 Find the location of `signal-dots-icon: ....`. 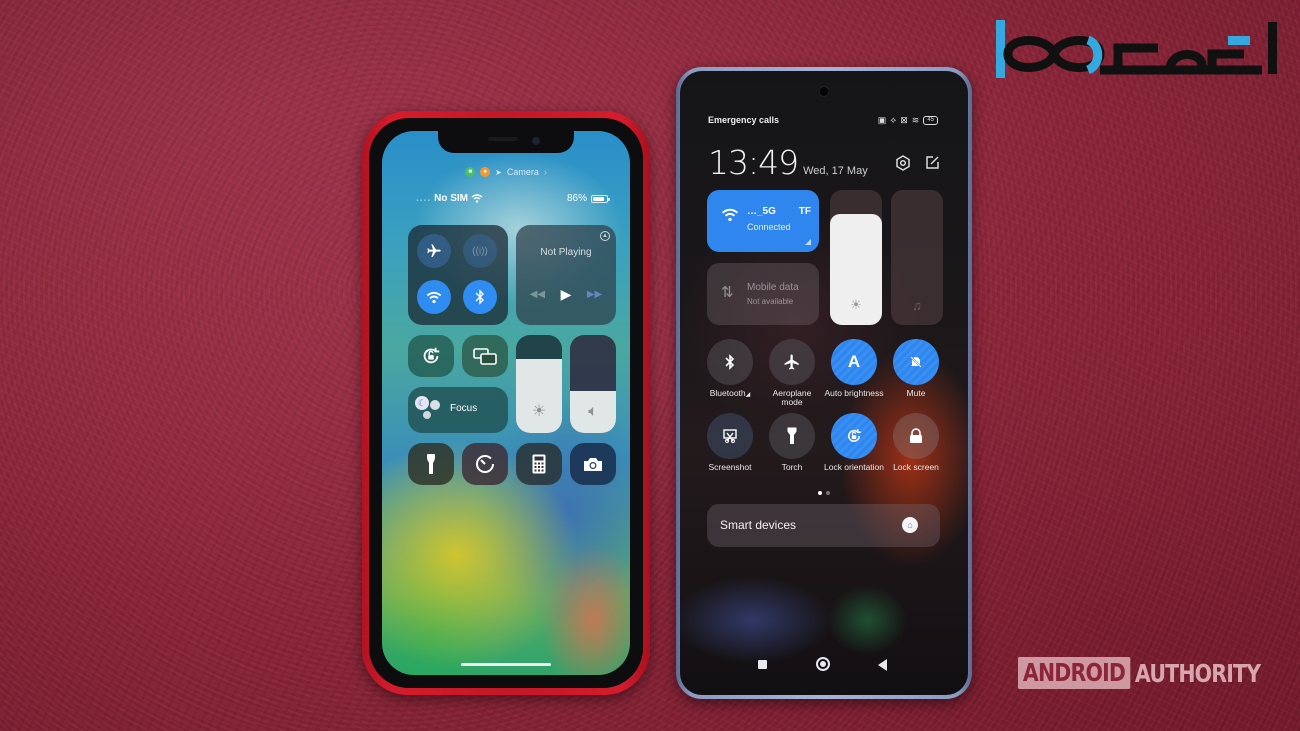

signal-dots-icon: .... is located at coordinates (424, 198).